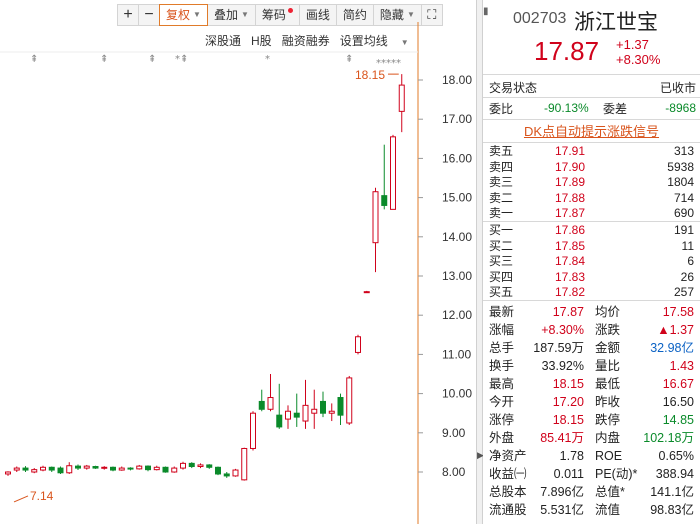  Describe the element at coordinates (683, 197) in the screenshot. I see `level-volume: 714` at that location.